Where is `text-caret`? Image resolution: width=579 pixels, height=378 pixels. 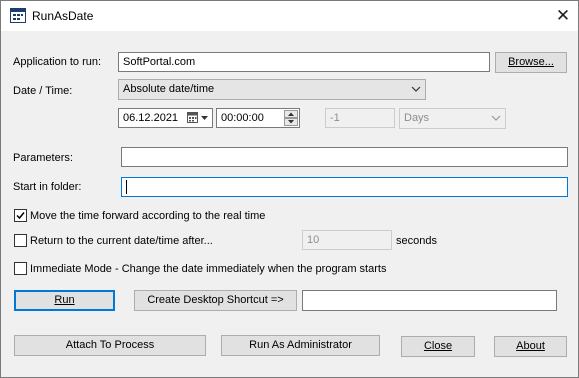
text-caret is located at coordinates (126, 187).